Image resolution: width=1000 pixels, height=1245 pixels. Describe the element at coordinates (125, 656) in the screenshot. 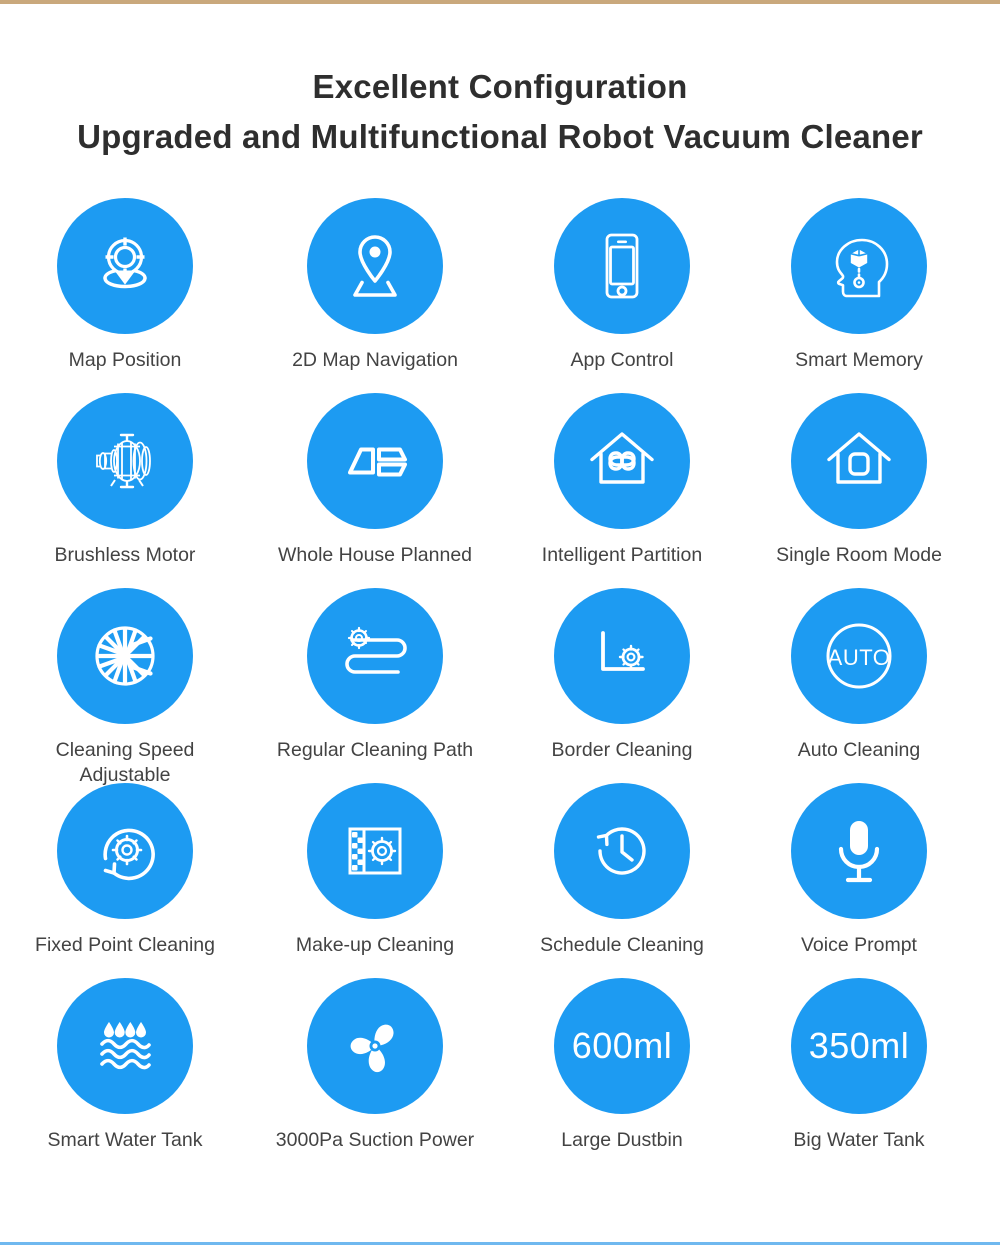

I see `spoked-wheel-icon` at that location.